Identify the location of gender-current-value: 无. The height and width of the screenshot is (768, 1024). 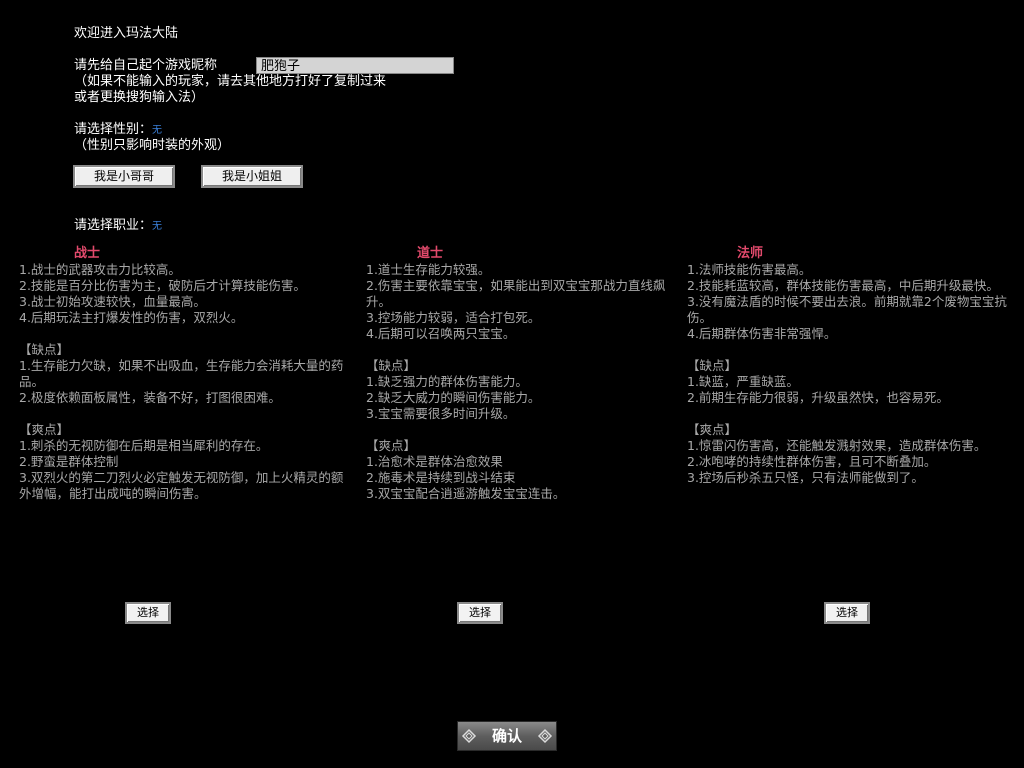
(157, 130).